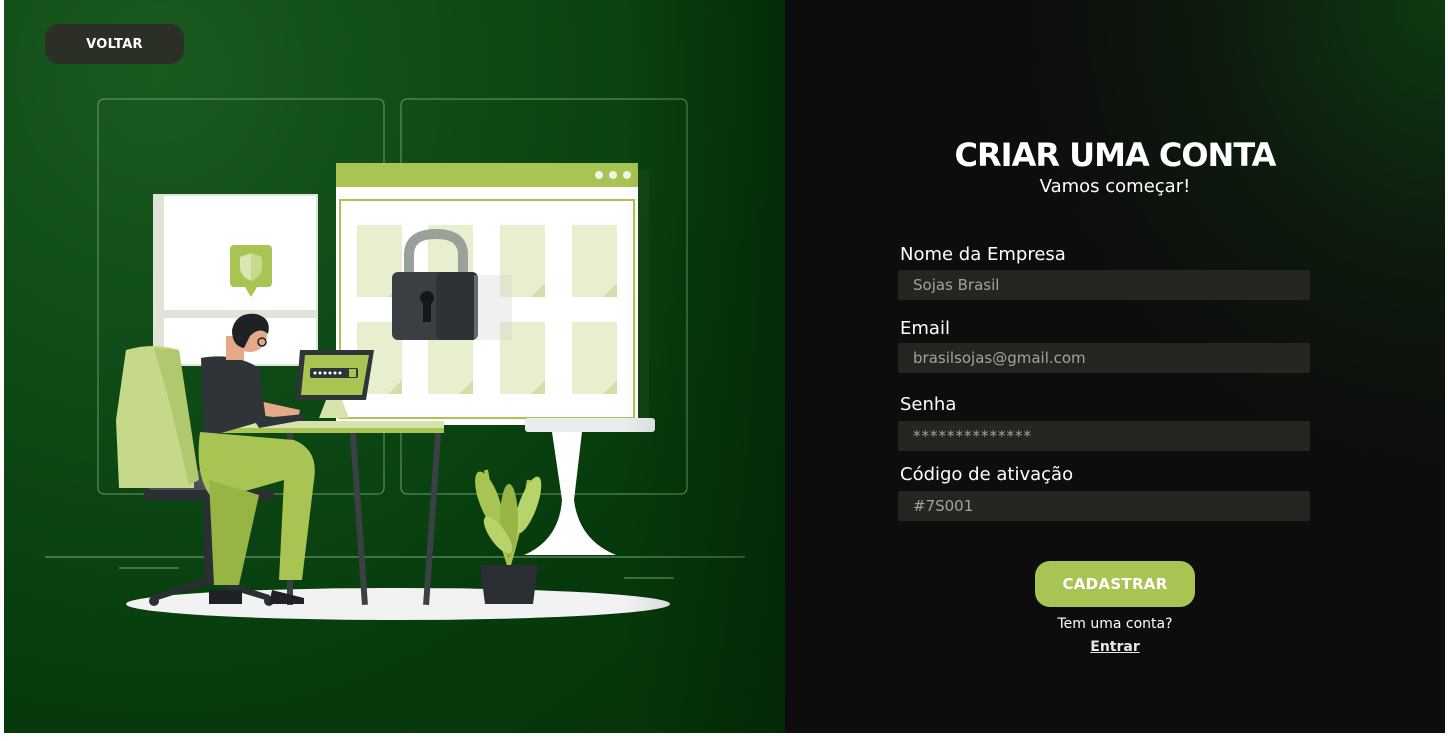 The height and width of the screenshot is (741, 1448). I want to click on page-title: CRIAR UMA CONTA, so click(1115, 155).